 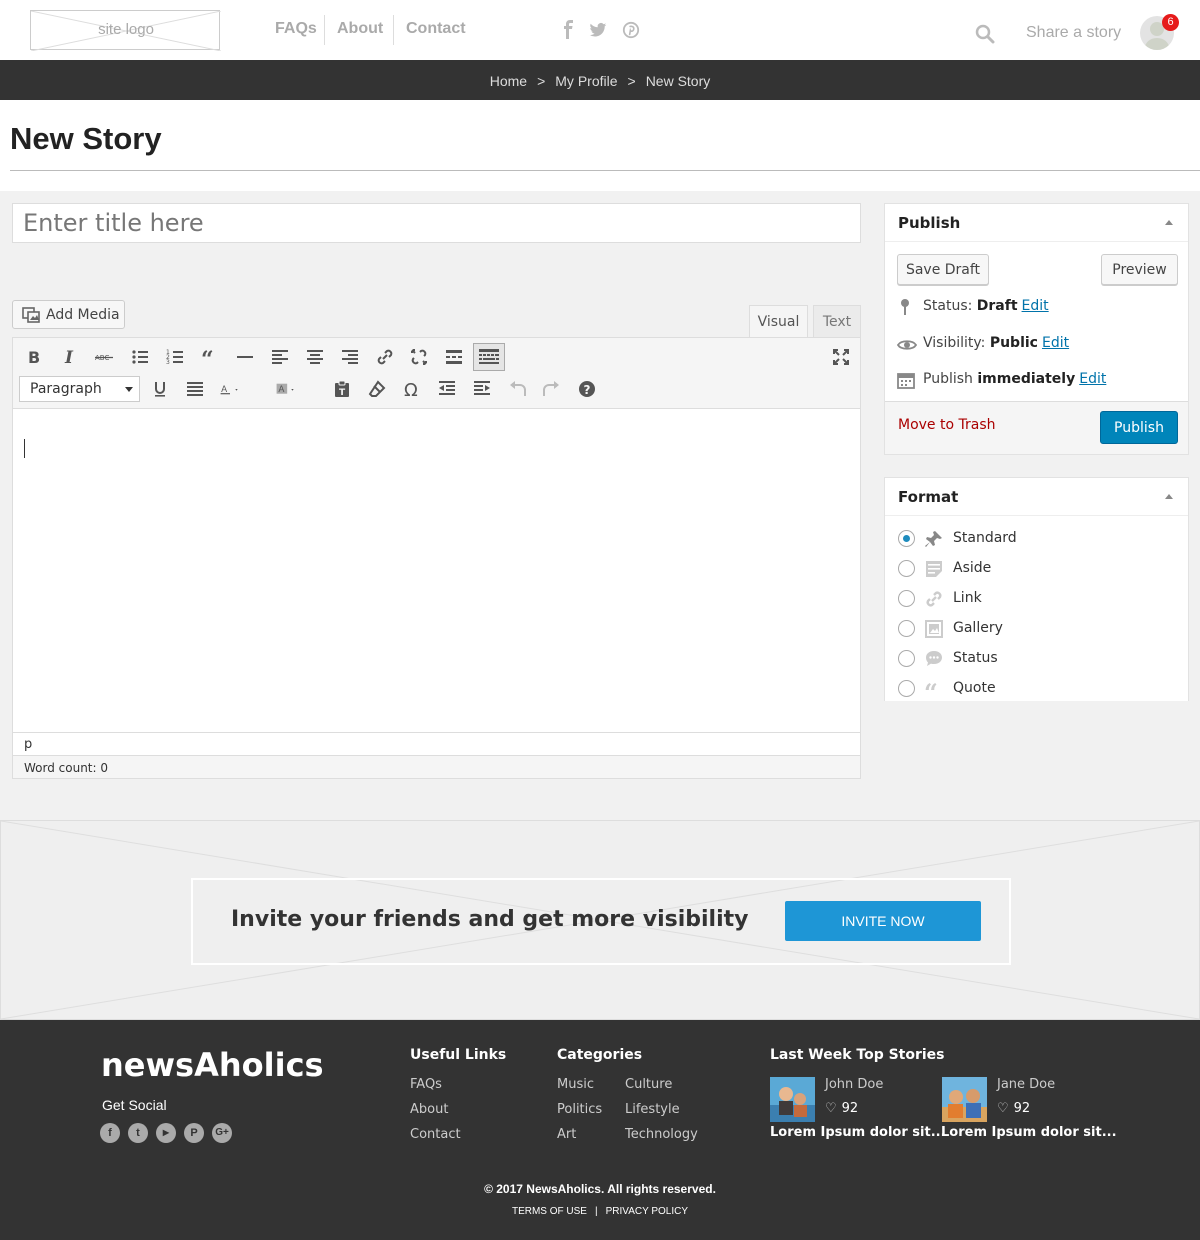 I want to click on bold-icon: B, so click(x=34, y=357).